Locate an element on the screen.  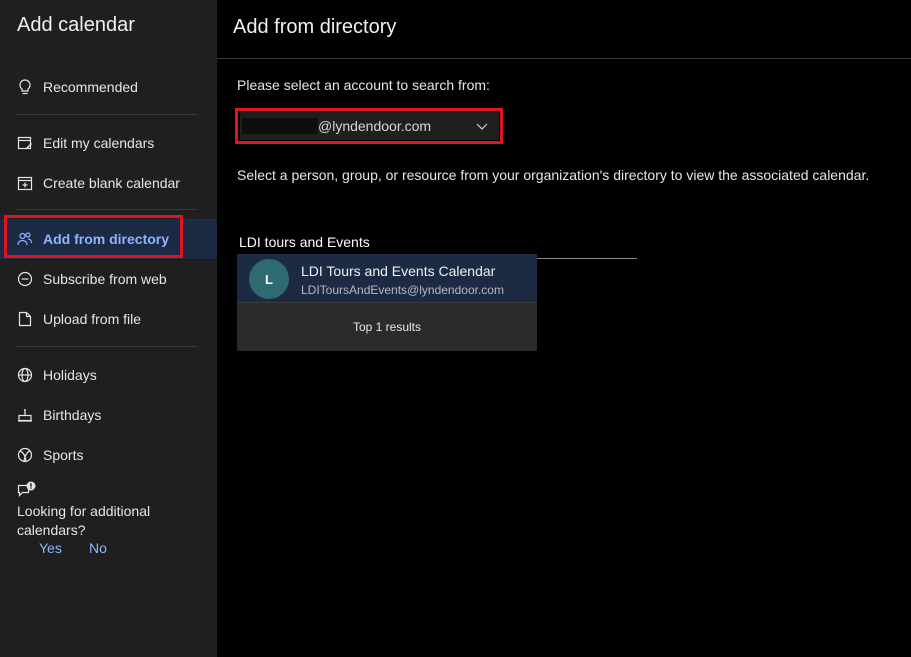
feedback-question: Looking for additional calendars? is located at coordinates (84, 520).